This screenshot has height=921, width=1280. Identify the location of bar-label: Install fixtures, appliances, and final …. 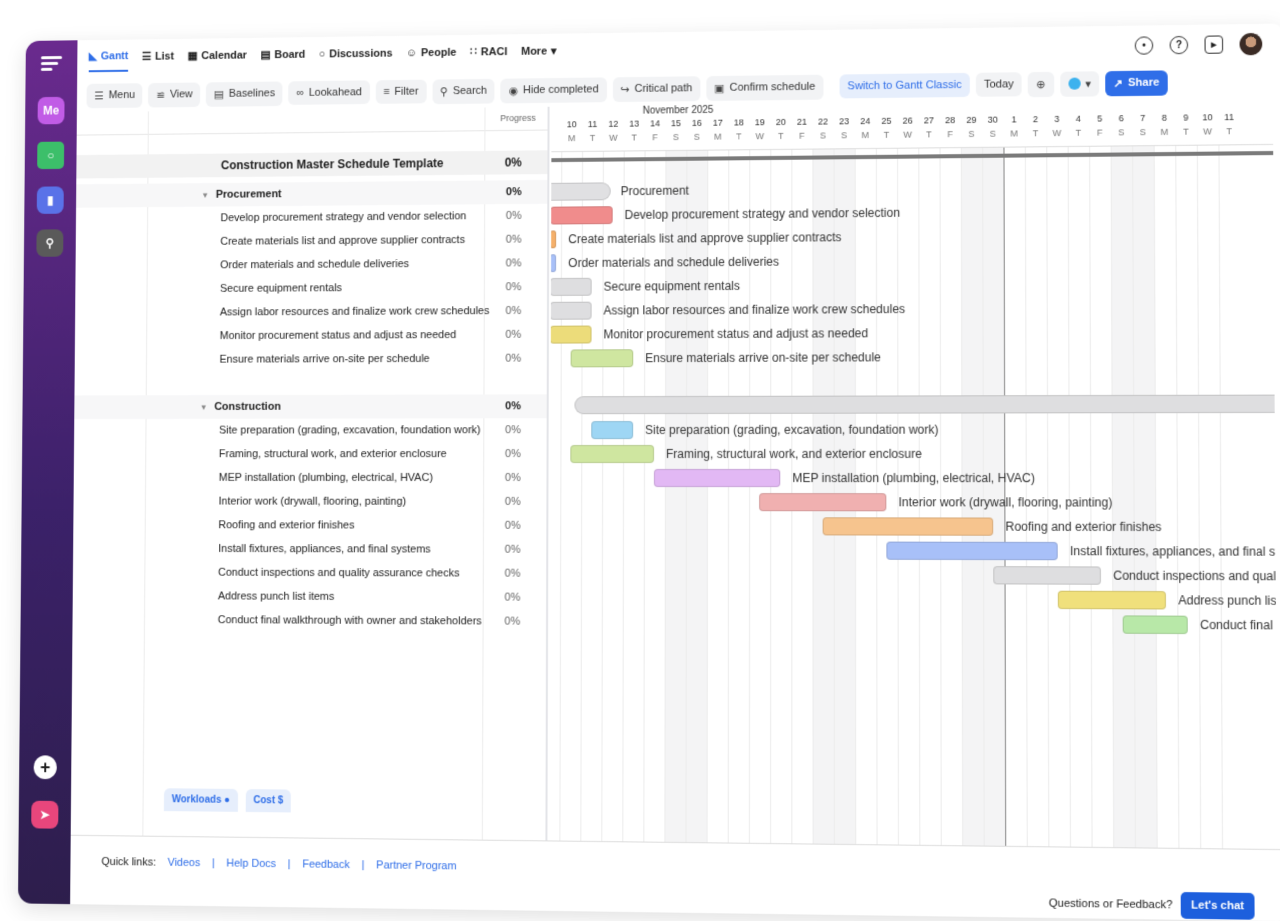
(1173, 551).